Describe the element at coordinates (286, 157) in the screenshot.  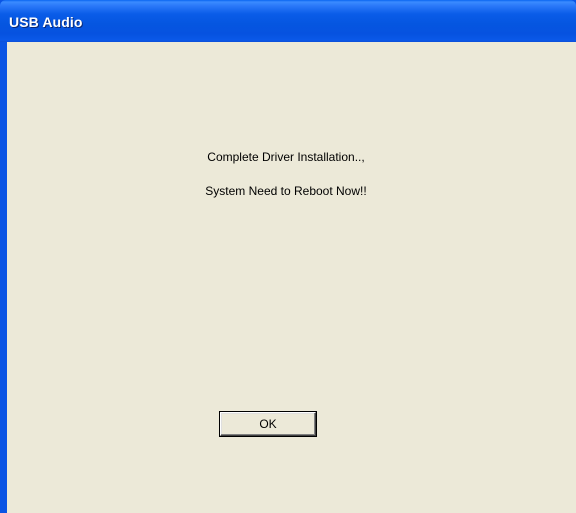
I see `message-line-1: Complete Driver Installation..,` at that location.